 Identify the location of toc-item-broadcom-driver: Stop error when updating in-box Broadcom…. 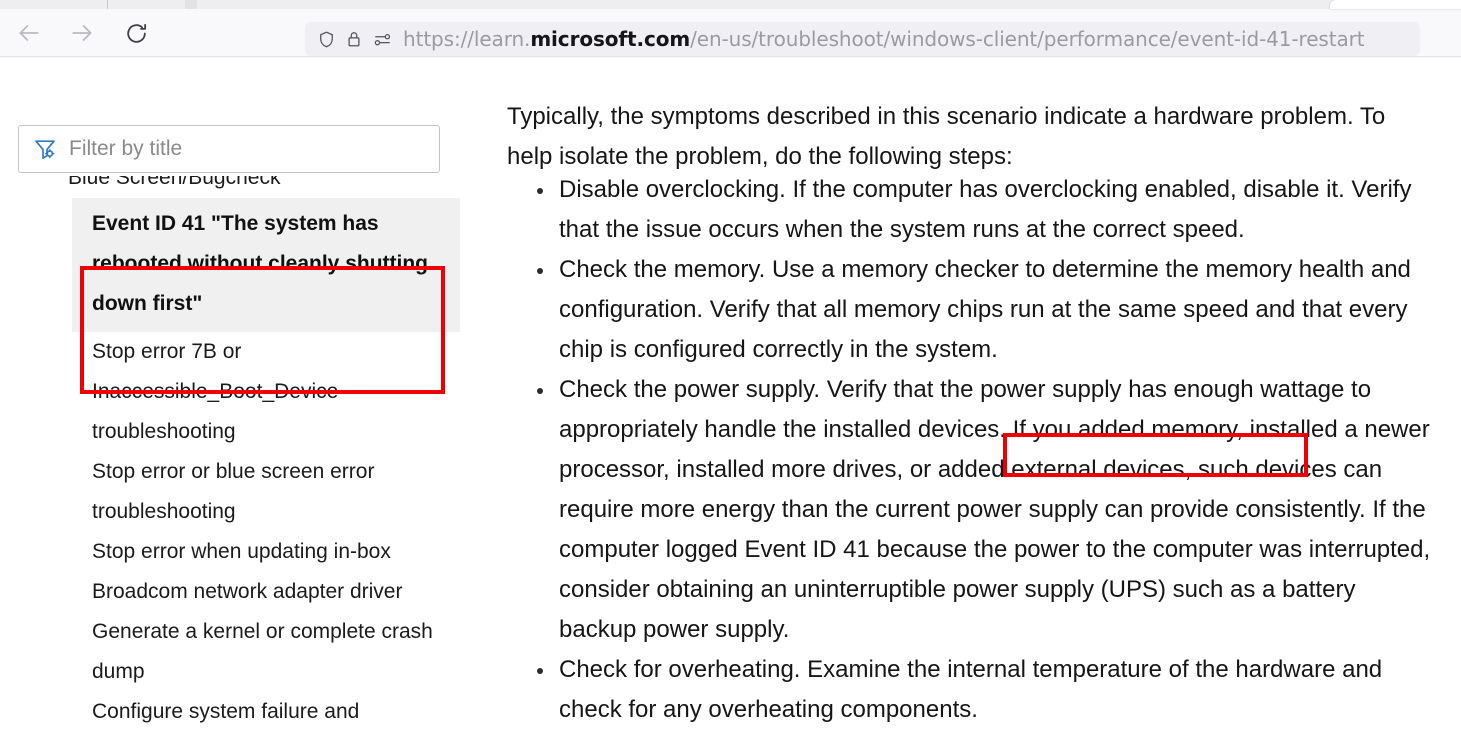
(230, 572).